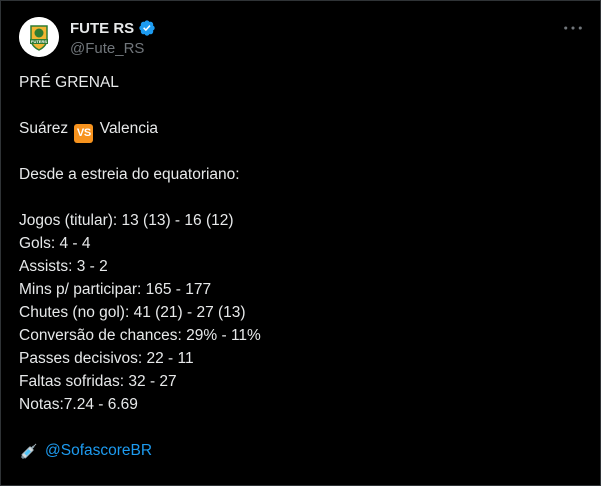 The width and height of the screenshot is (601, 486). I want to click on avatar-logo-icon: FUTERS, so click(39, 37).